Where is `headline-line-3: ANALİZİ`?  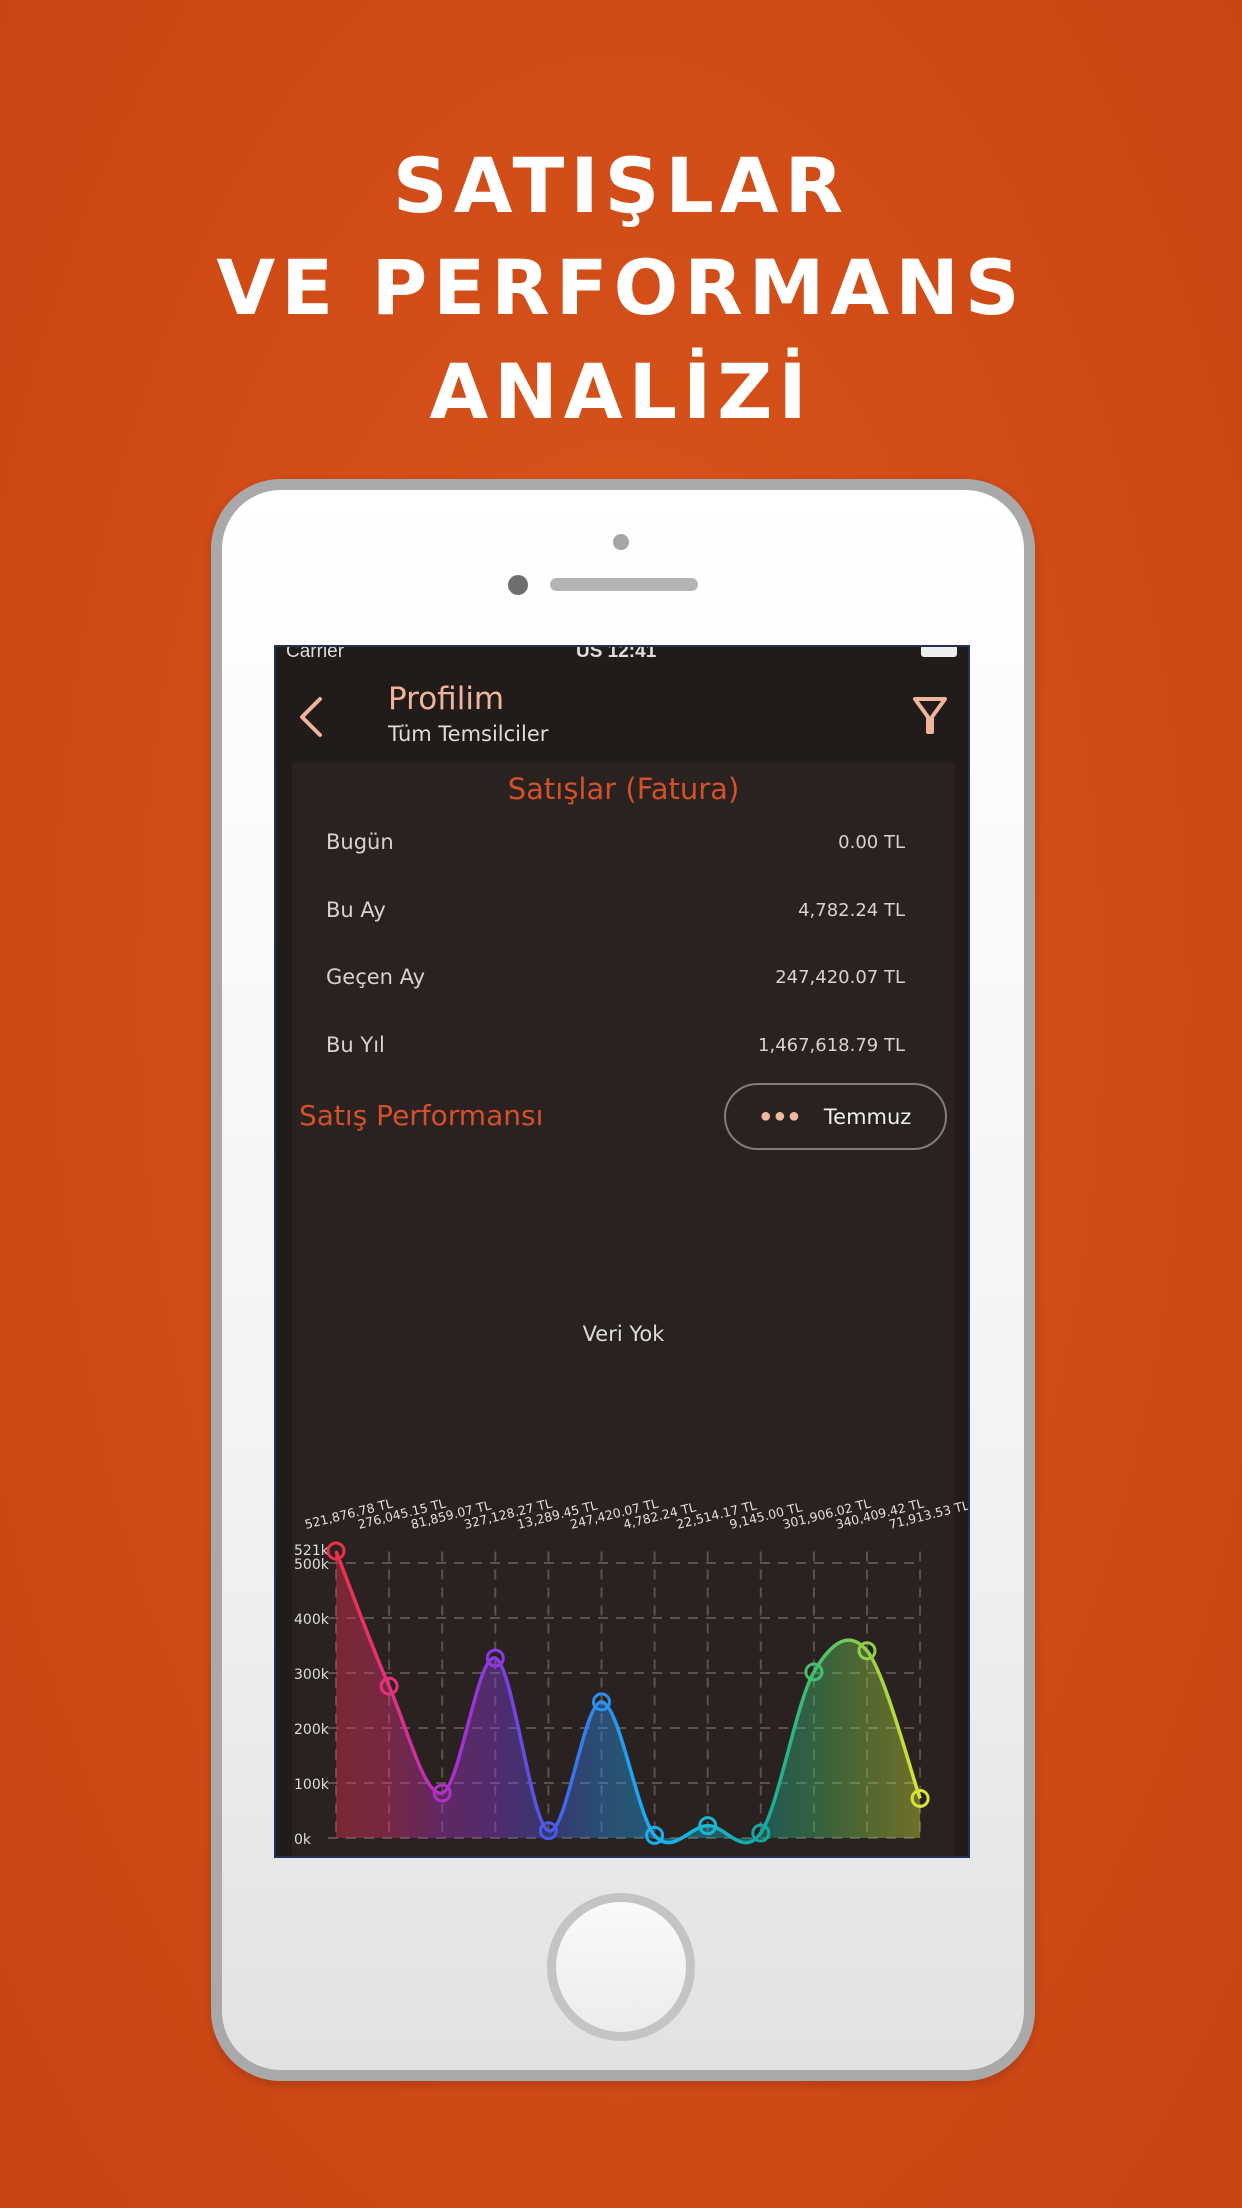
headline-line-3: ANALİZİ is located at coordinates (621, 391).